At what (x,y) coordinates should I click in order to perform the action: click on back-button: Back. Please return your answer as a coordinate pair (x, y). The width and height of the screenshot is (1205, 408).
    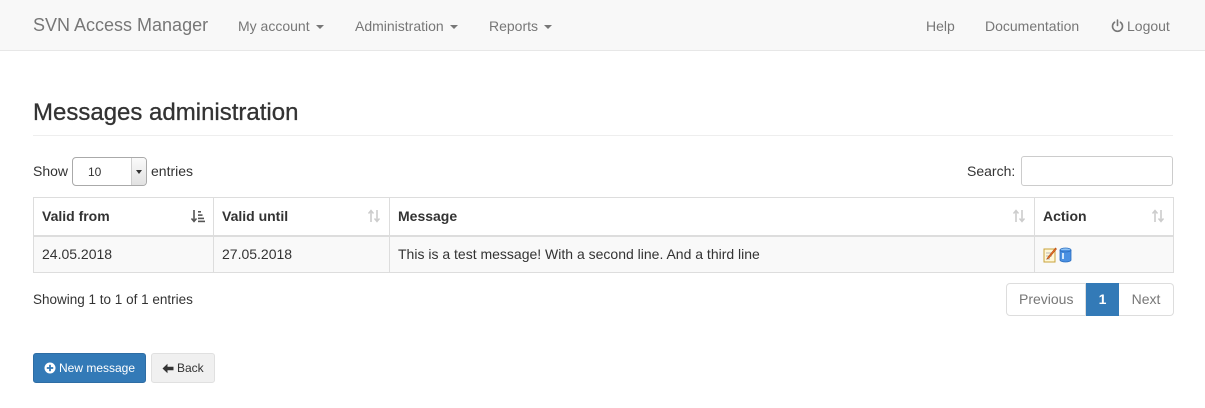
    Looking at the image, I should click on (183, 368).